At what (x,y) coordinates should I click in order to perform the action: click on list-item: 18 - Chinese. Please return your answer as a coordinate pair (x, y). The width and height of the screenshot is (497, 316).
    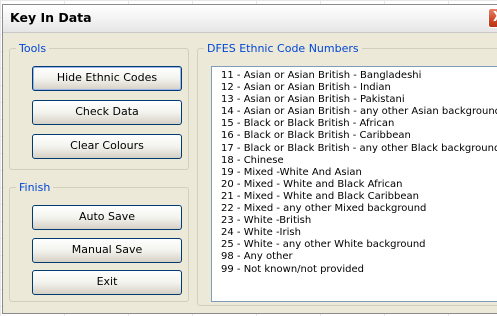
    Looking at the image, I should click on (252, 160).